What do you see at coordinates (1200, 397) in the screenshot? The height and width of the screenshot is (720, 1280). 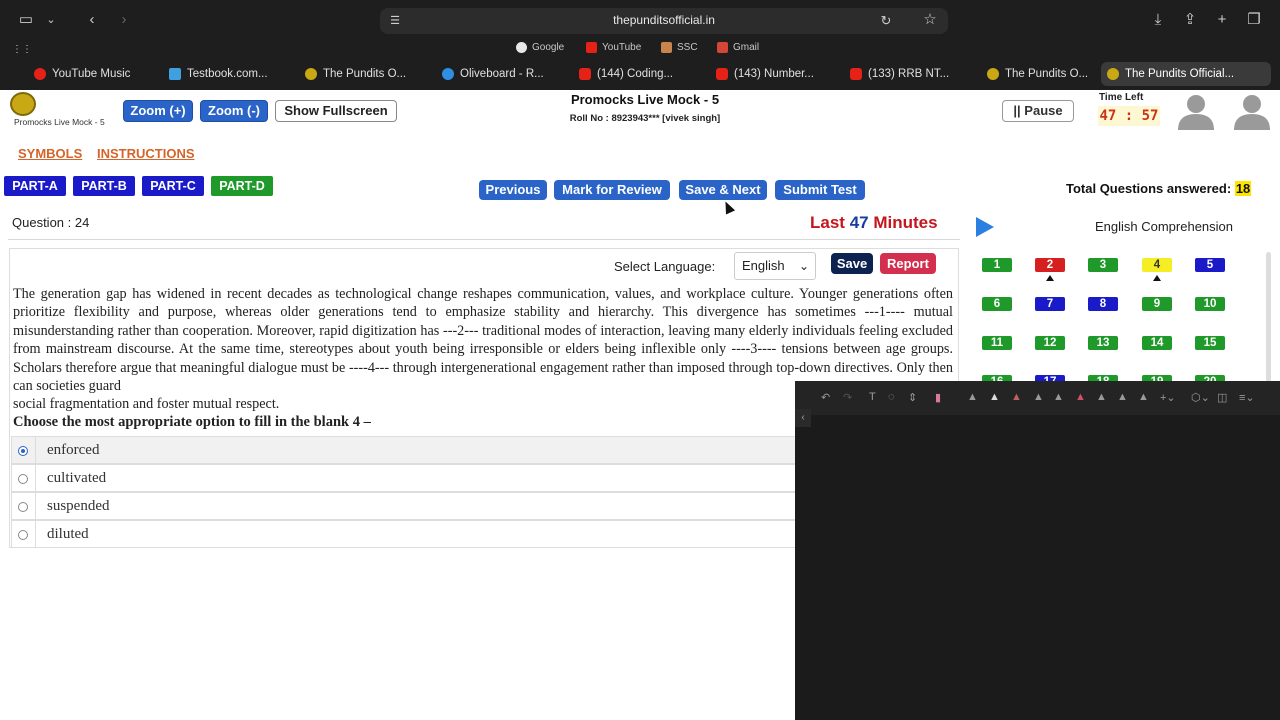 I see `shapes-icon: ⬡⌄` at bounding box center [1200, 397].